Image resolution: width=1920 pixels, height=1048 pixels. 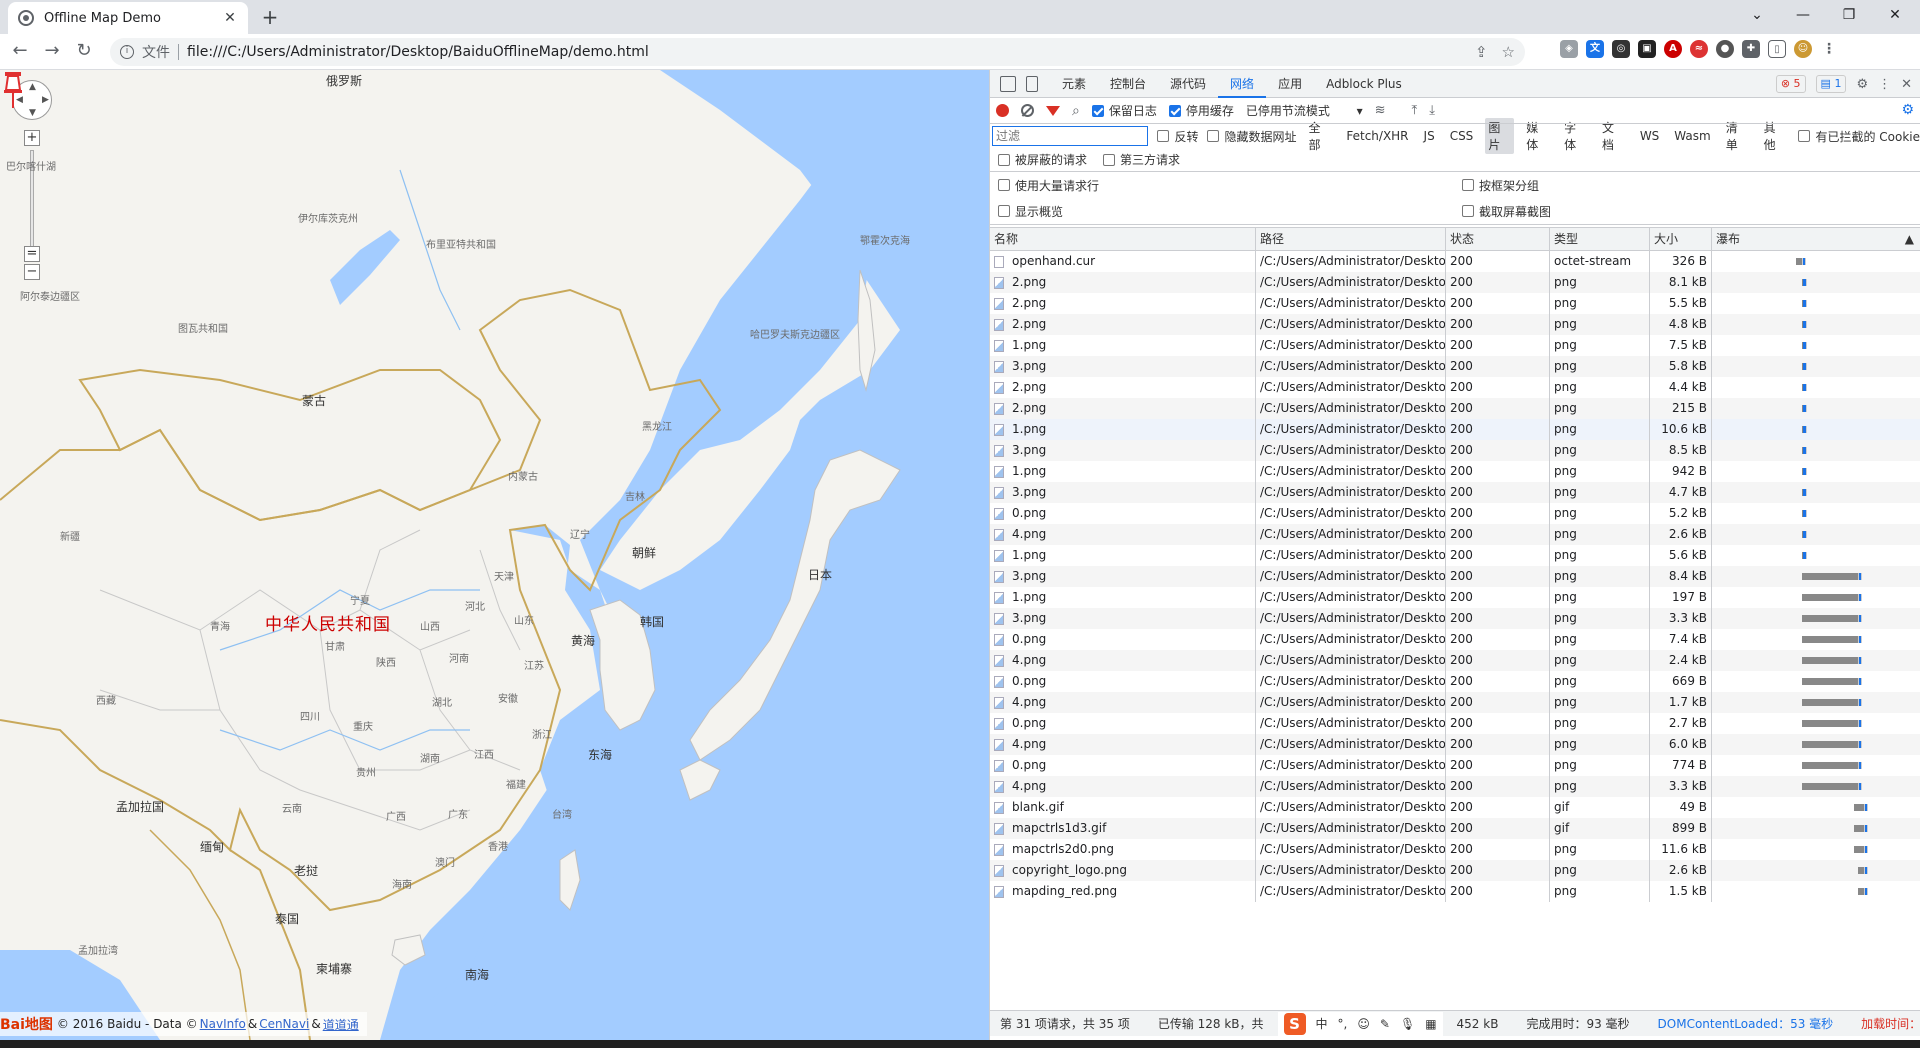 What do you see at coordinates (1500, 185) in the screenshot?
I see `group-by-frame-checkbox: 按框架分组` at bounding box center [1500, 185].